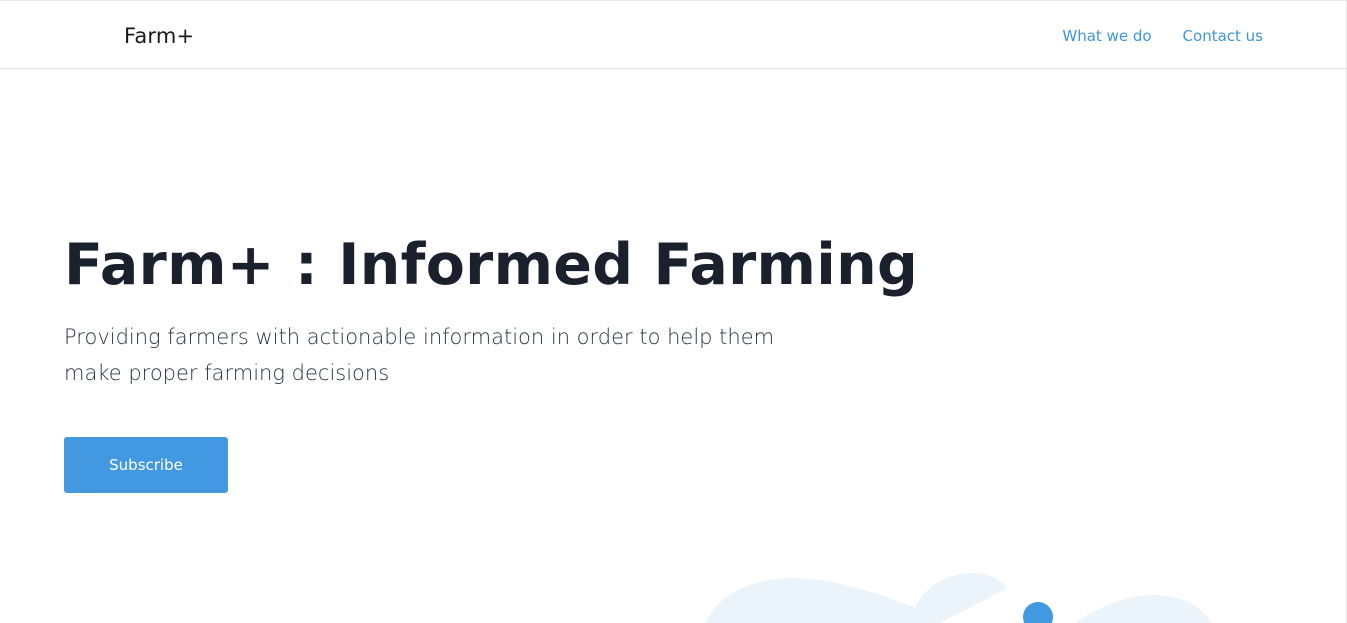 The width and height of the screenshot is (1347, 623). I want to click on nav-link-contact-us: Contact us, so click(1223, 36).